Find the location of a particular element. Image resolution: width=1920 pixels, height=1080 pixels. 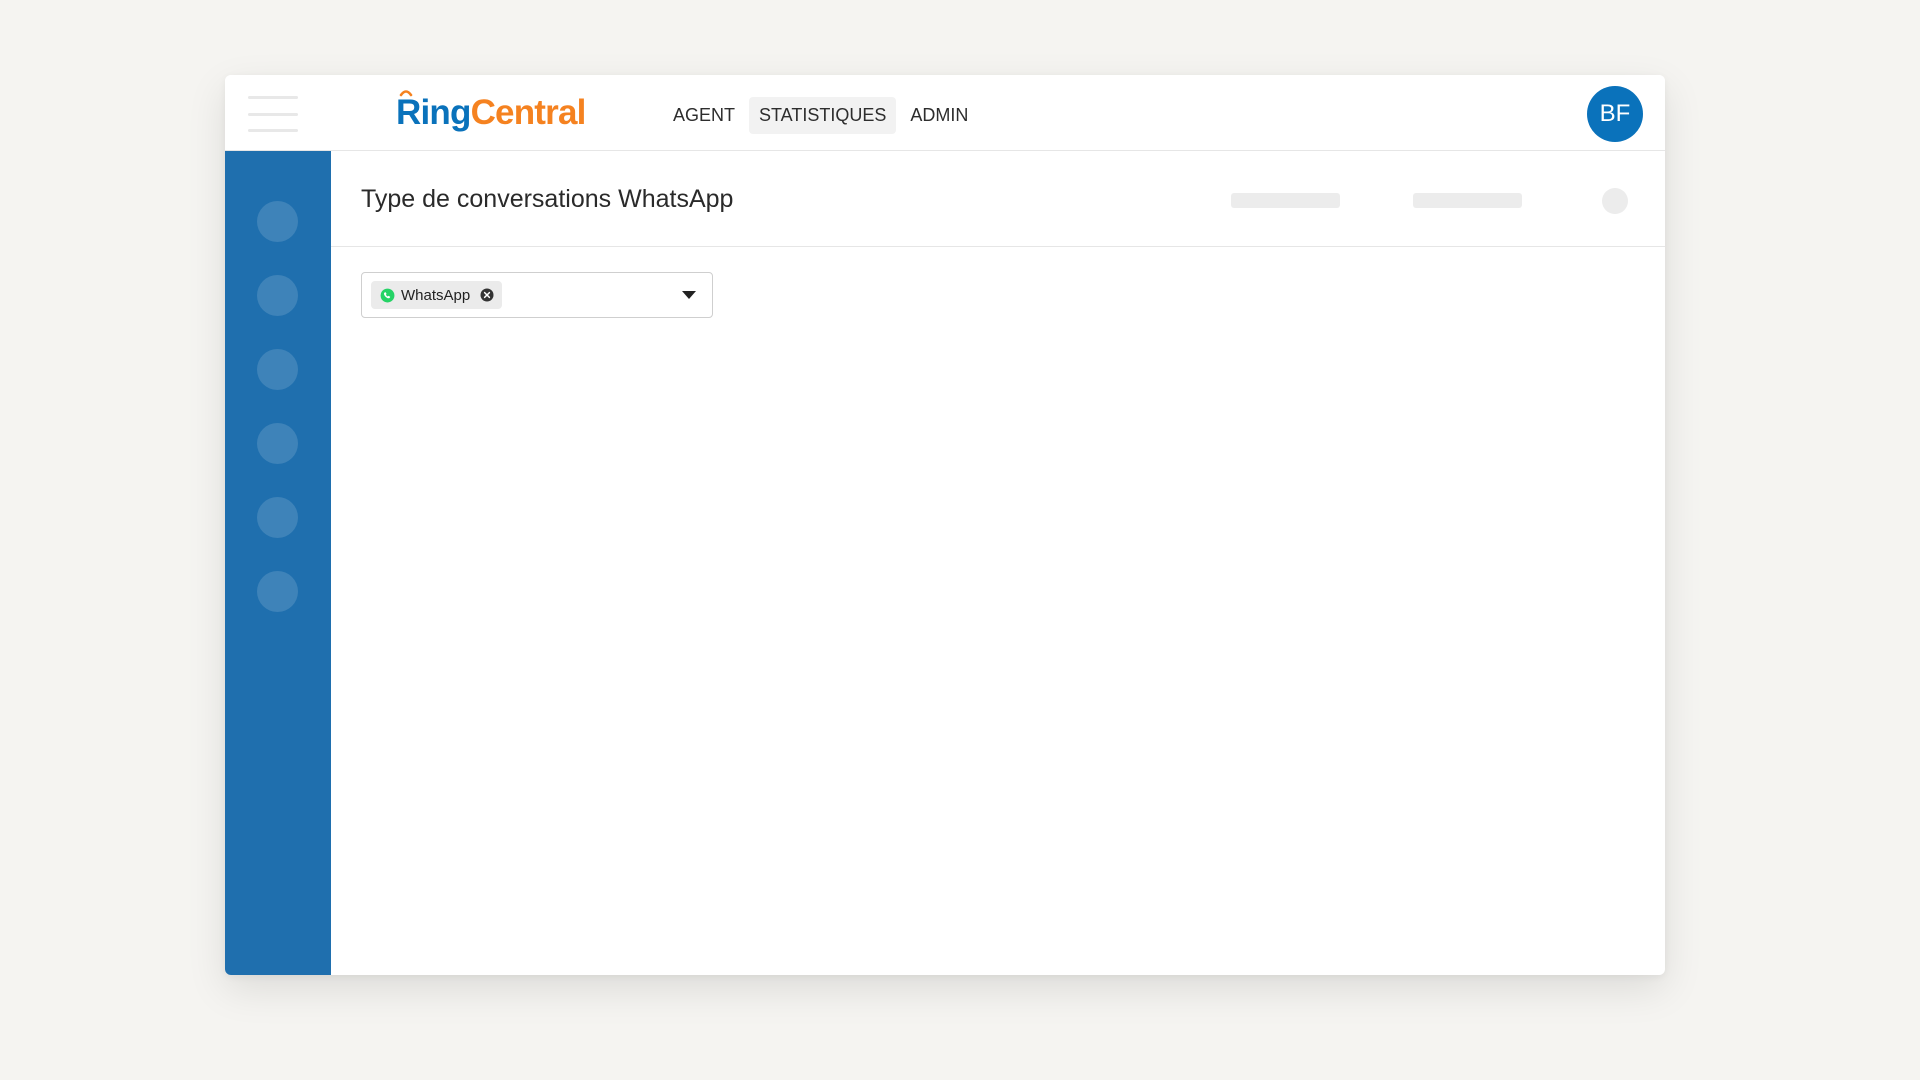

channel-filter-select: WhatsApp is located at coordinates (537, 295).